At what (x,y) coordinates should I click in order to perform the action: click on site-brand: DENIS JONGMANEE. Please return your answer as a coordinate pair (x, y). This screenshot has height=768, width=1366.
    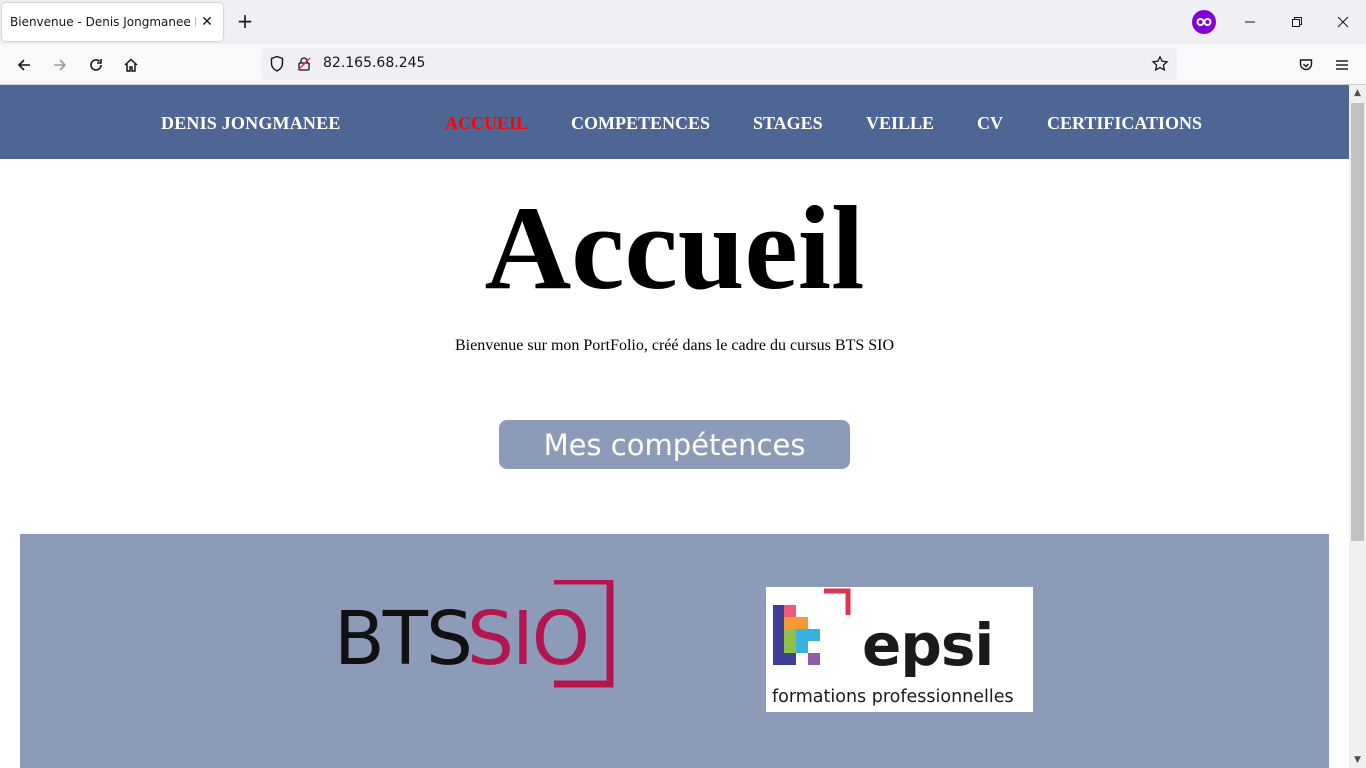
    Looking at the image, I should click on (251, 123).